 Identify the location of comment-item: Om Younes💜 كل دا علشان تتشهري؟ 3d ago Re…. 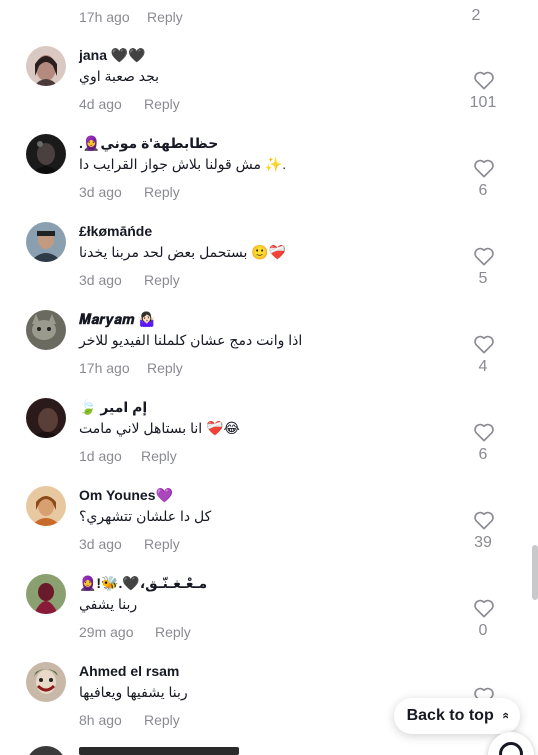
(269, 530).